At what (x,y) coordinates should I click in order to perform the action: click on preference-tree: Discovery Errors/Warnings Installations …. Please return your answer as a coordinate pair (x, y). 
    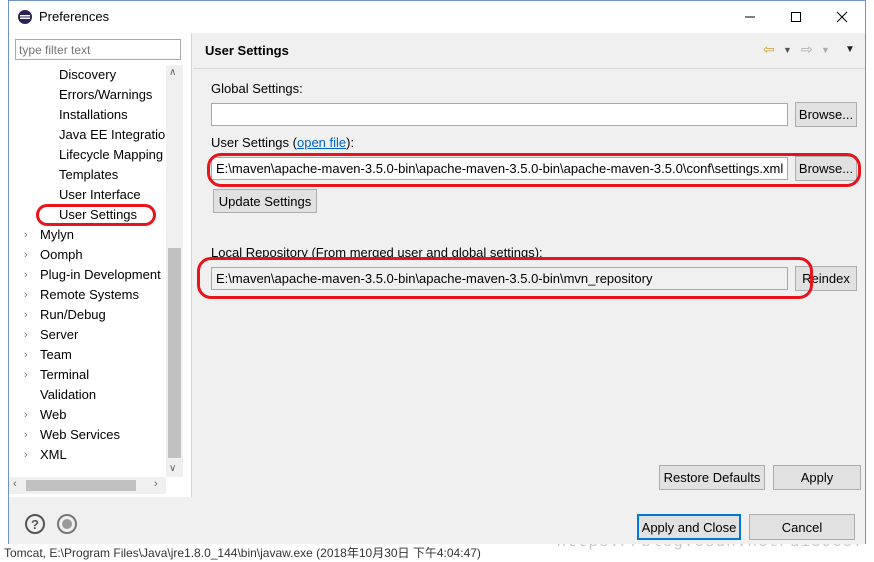
    Looking at the image, I should click on (87, 269).